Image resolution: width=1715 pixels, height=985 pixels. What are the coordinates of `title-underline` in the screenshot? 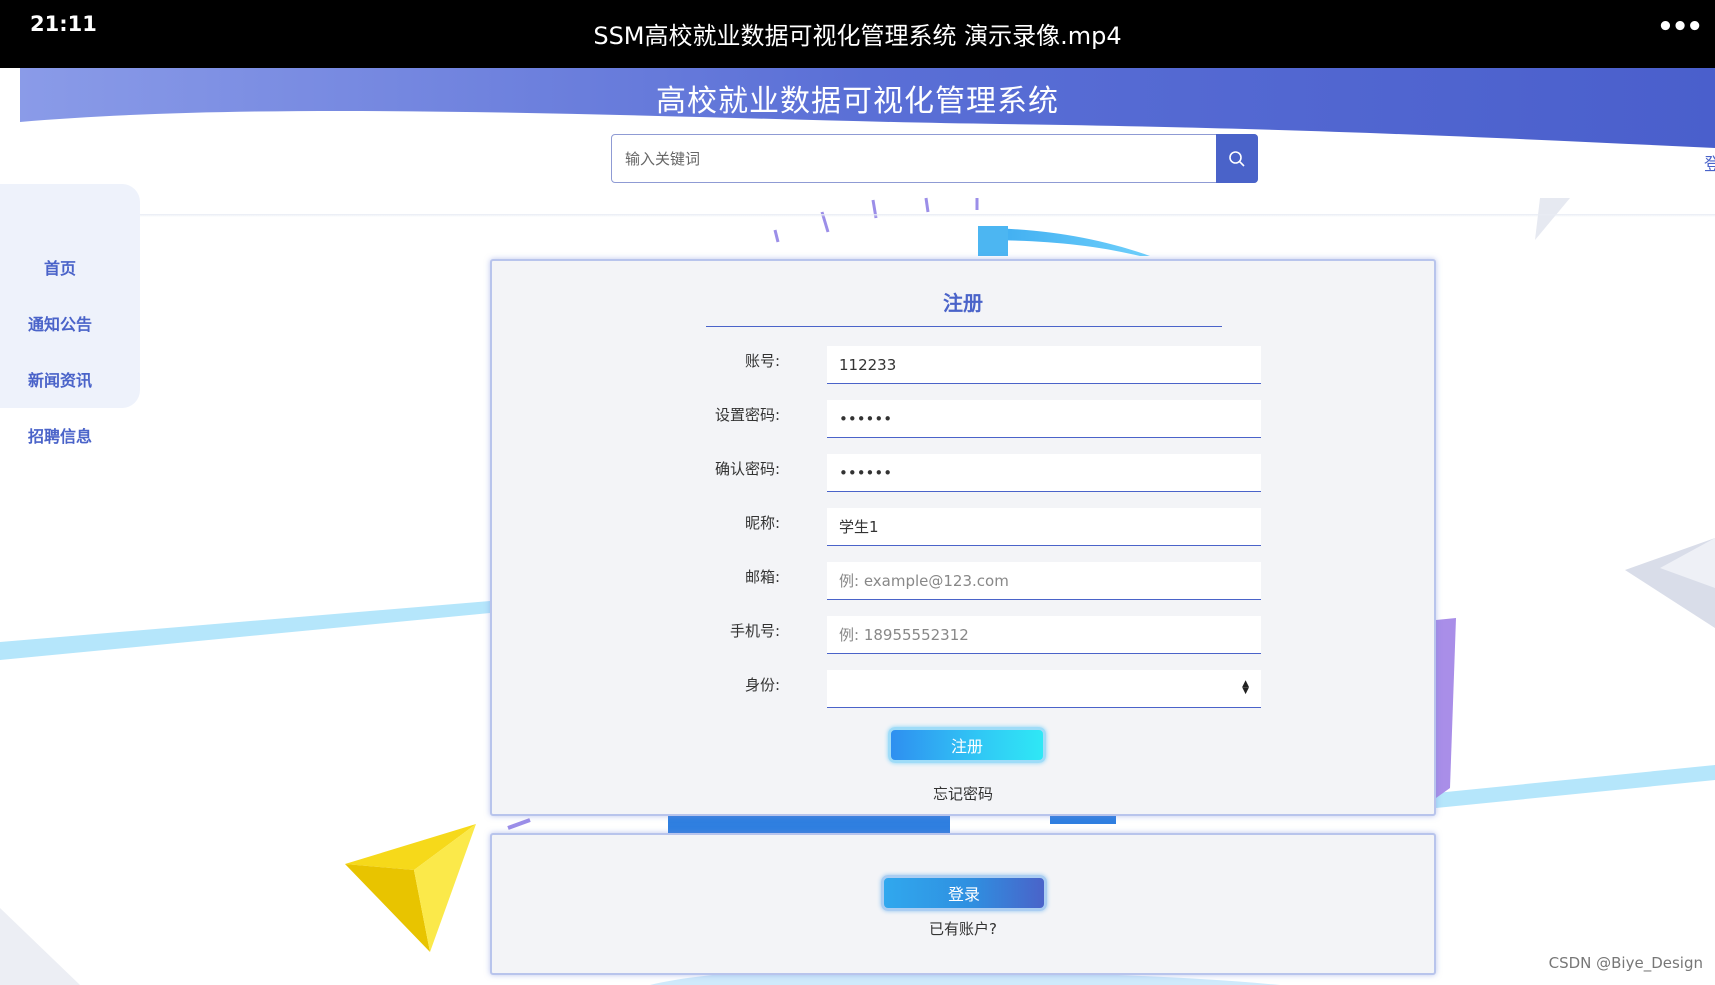 It's located at (964, 326).